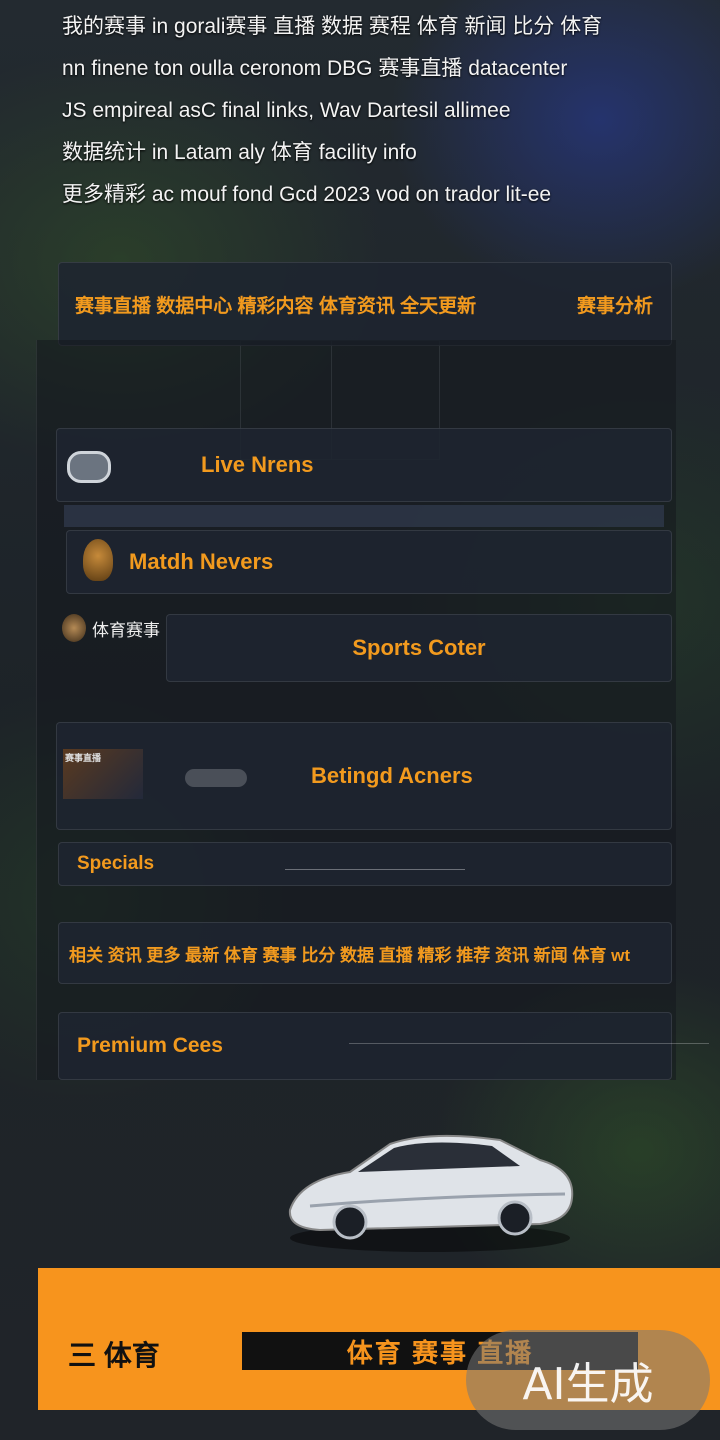 The width and height of the screenshot is (720, 1440). I want to click on intro-line-4: 数据统计 in Latam aly 体育 facility info, so click(239, 152).